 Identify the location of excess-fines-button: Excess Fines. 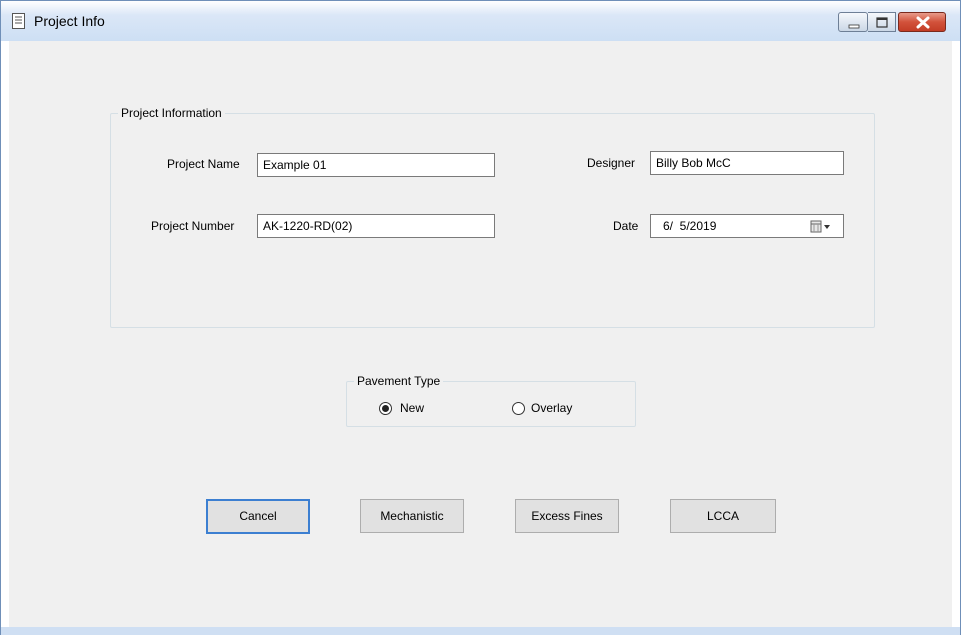
(567, 516).